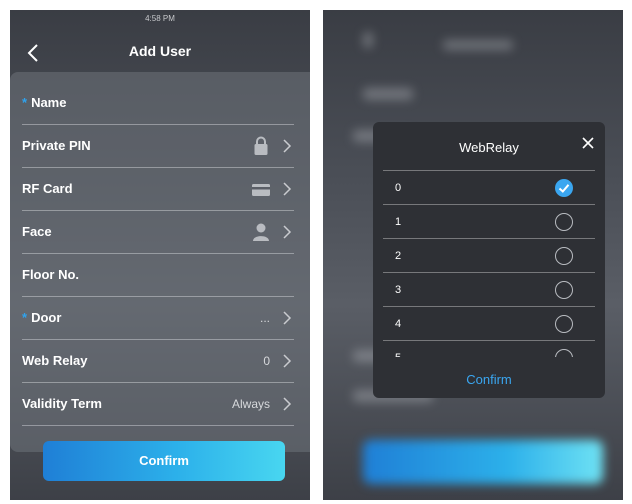 This screenshot has height=504, width=632. What do you see at coordinates (489, 222) in the screenshot?
I see `option-row: 1` at bounding box center [489, 222].